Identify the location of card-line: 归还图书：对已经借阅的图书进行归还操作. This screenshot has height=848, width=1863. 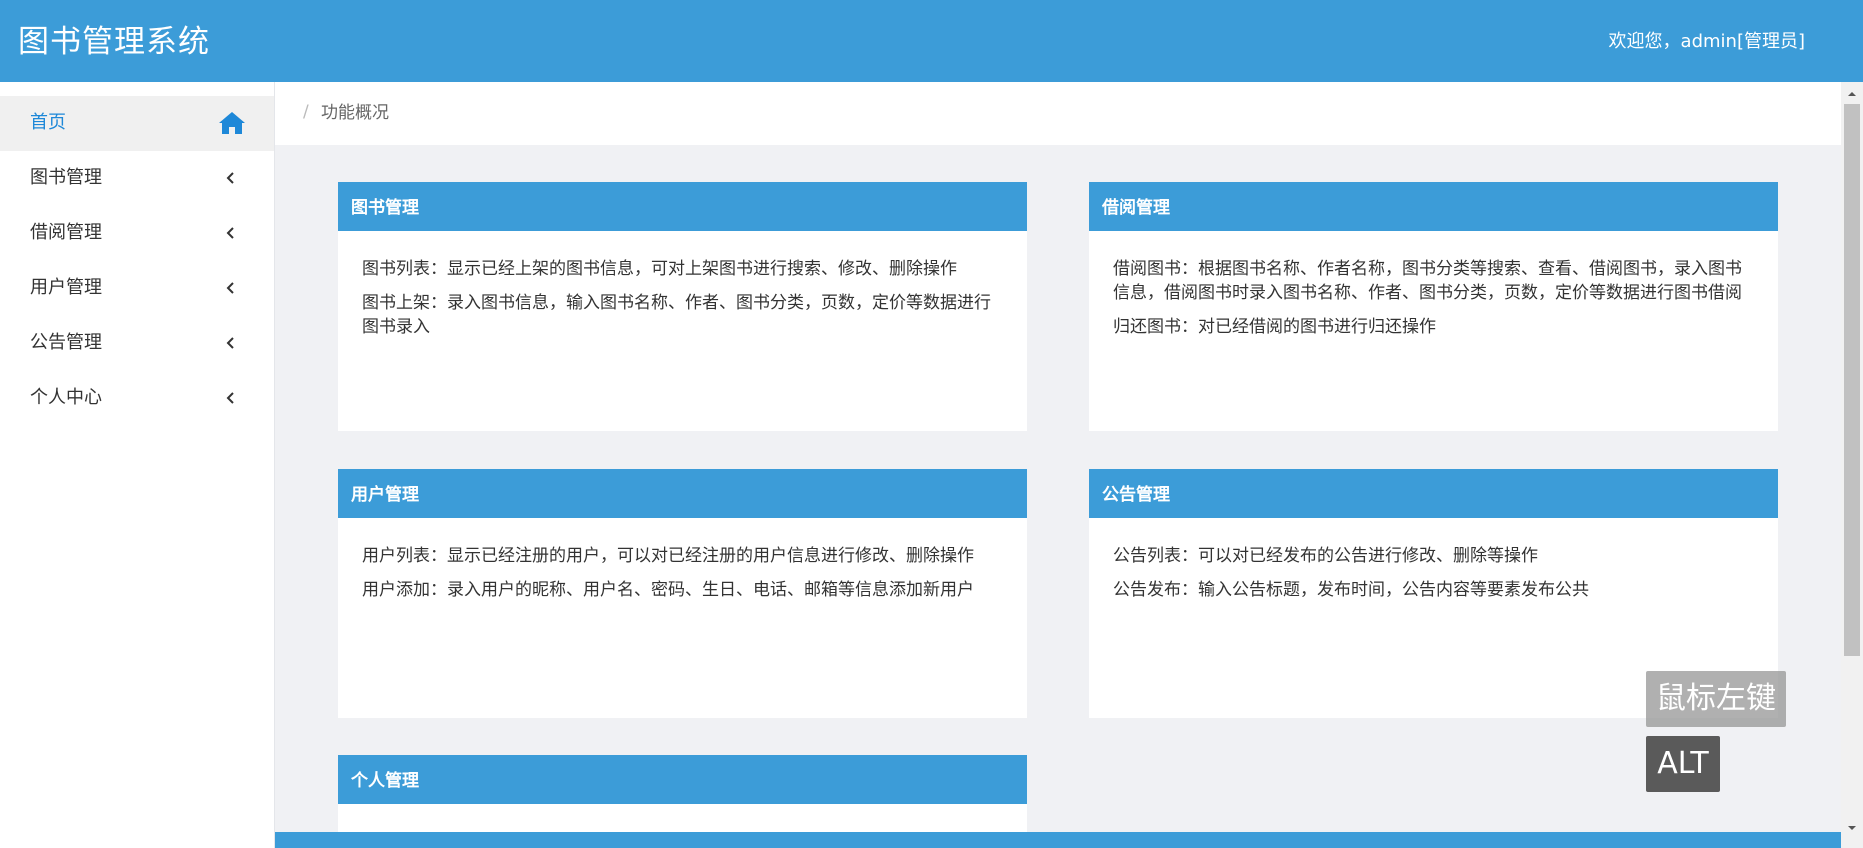
(1274, 327).